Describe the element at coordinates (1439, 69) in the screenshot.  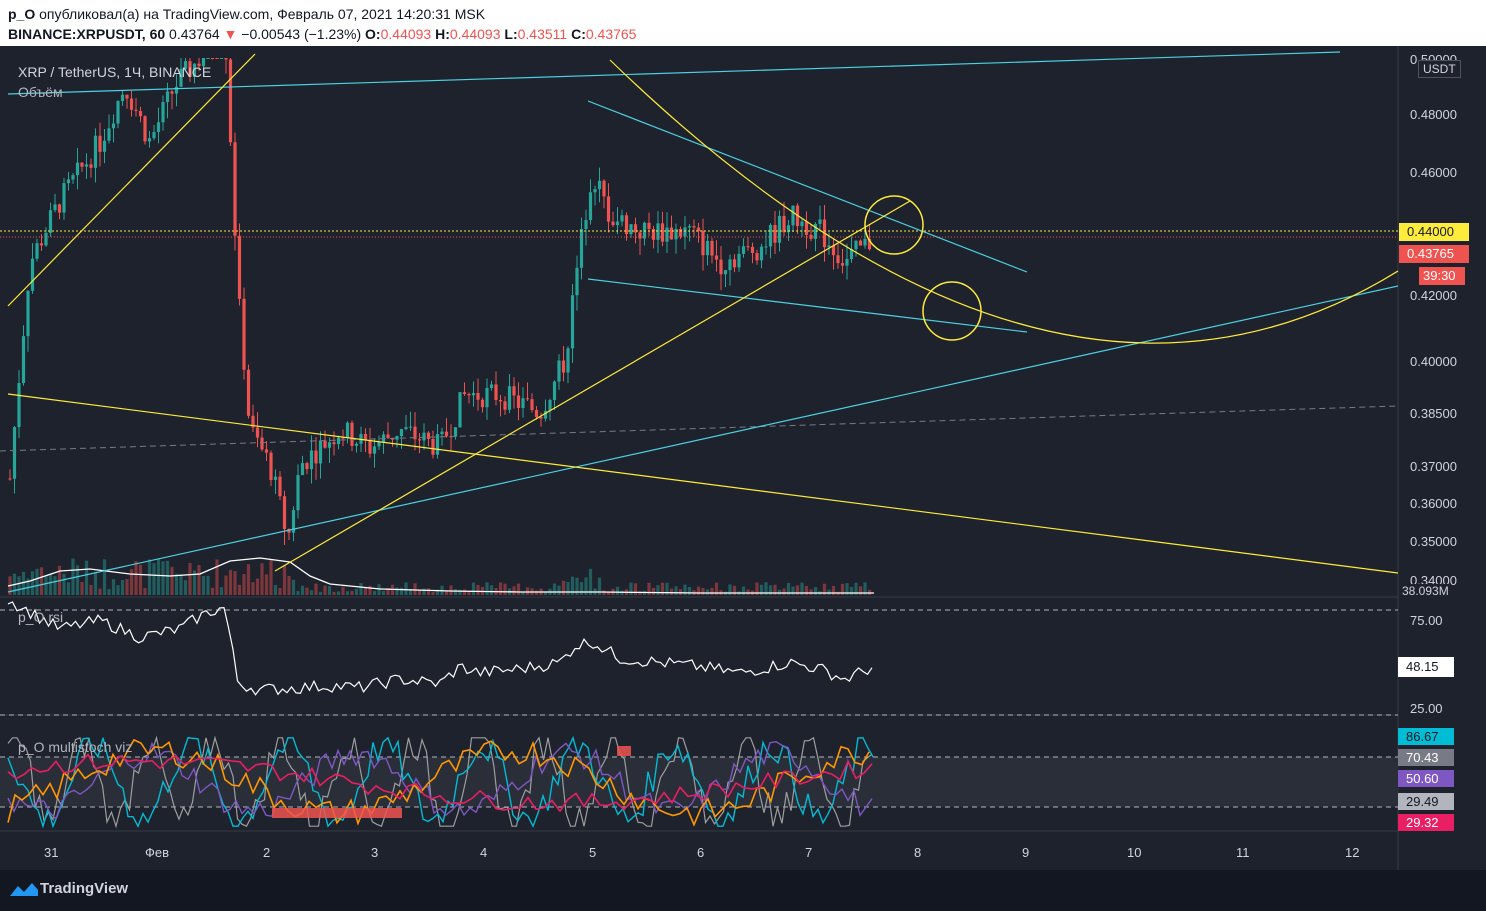
I see `currency-label: USDT` at that location.